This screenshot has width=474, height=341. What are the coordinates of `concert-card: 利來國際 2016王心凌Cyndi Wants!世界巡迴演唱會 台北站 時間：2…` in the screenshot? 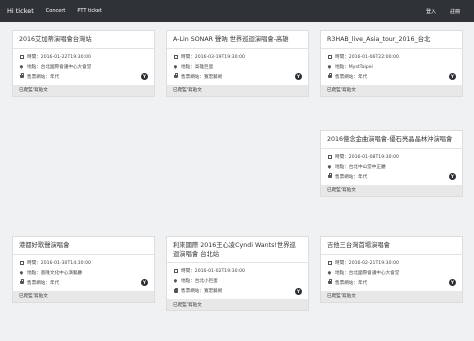 It's located at (237, 273).